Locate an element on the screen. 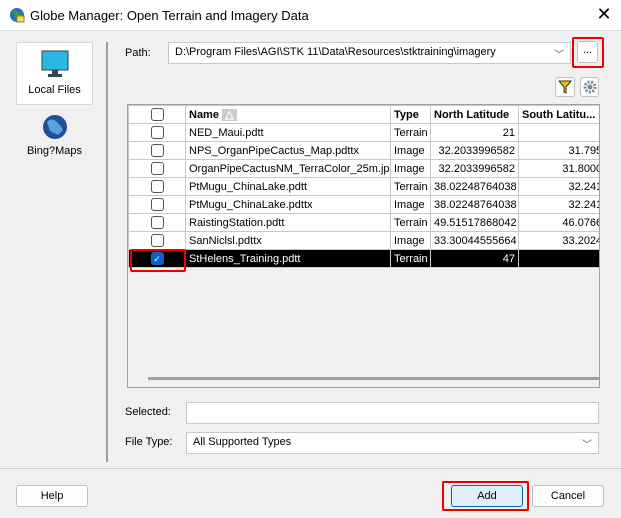  sidebar-item-bing-maps: Bing?Maps is located at coordinates (54, 139).